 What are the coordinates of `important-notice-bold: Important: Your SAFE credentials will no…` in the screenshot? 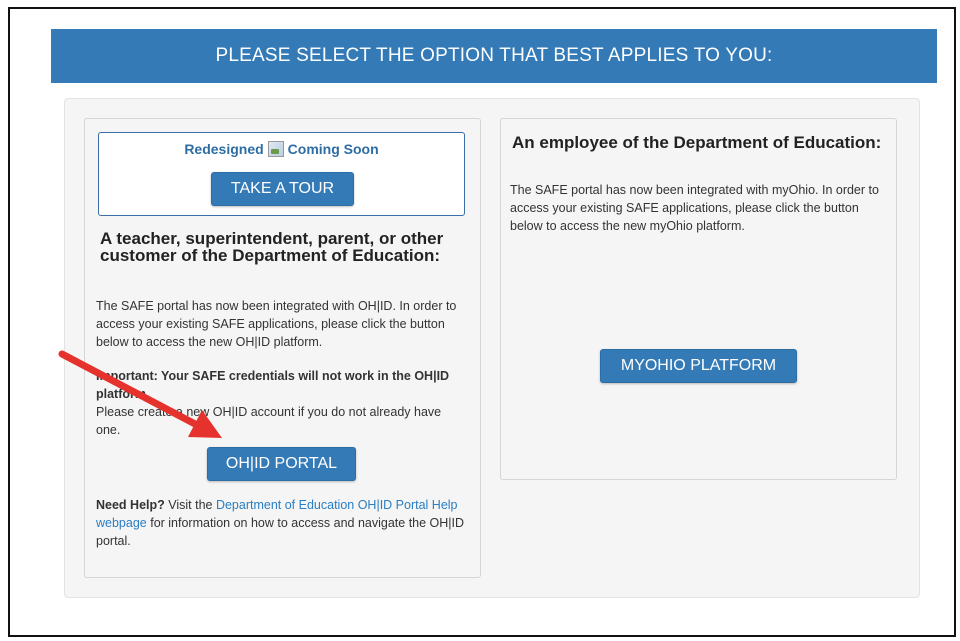 It's located at (273, 385).